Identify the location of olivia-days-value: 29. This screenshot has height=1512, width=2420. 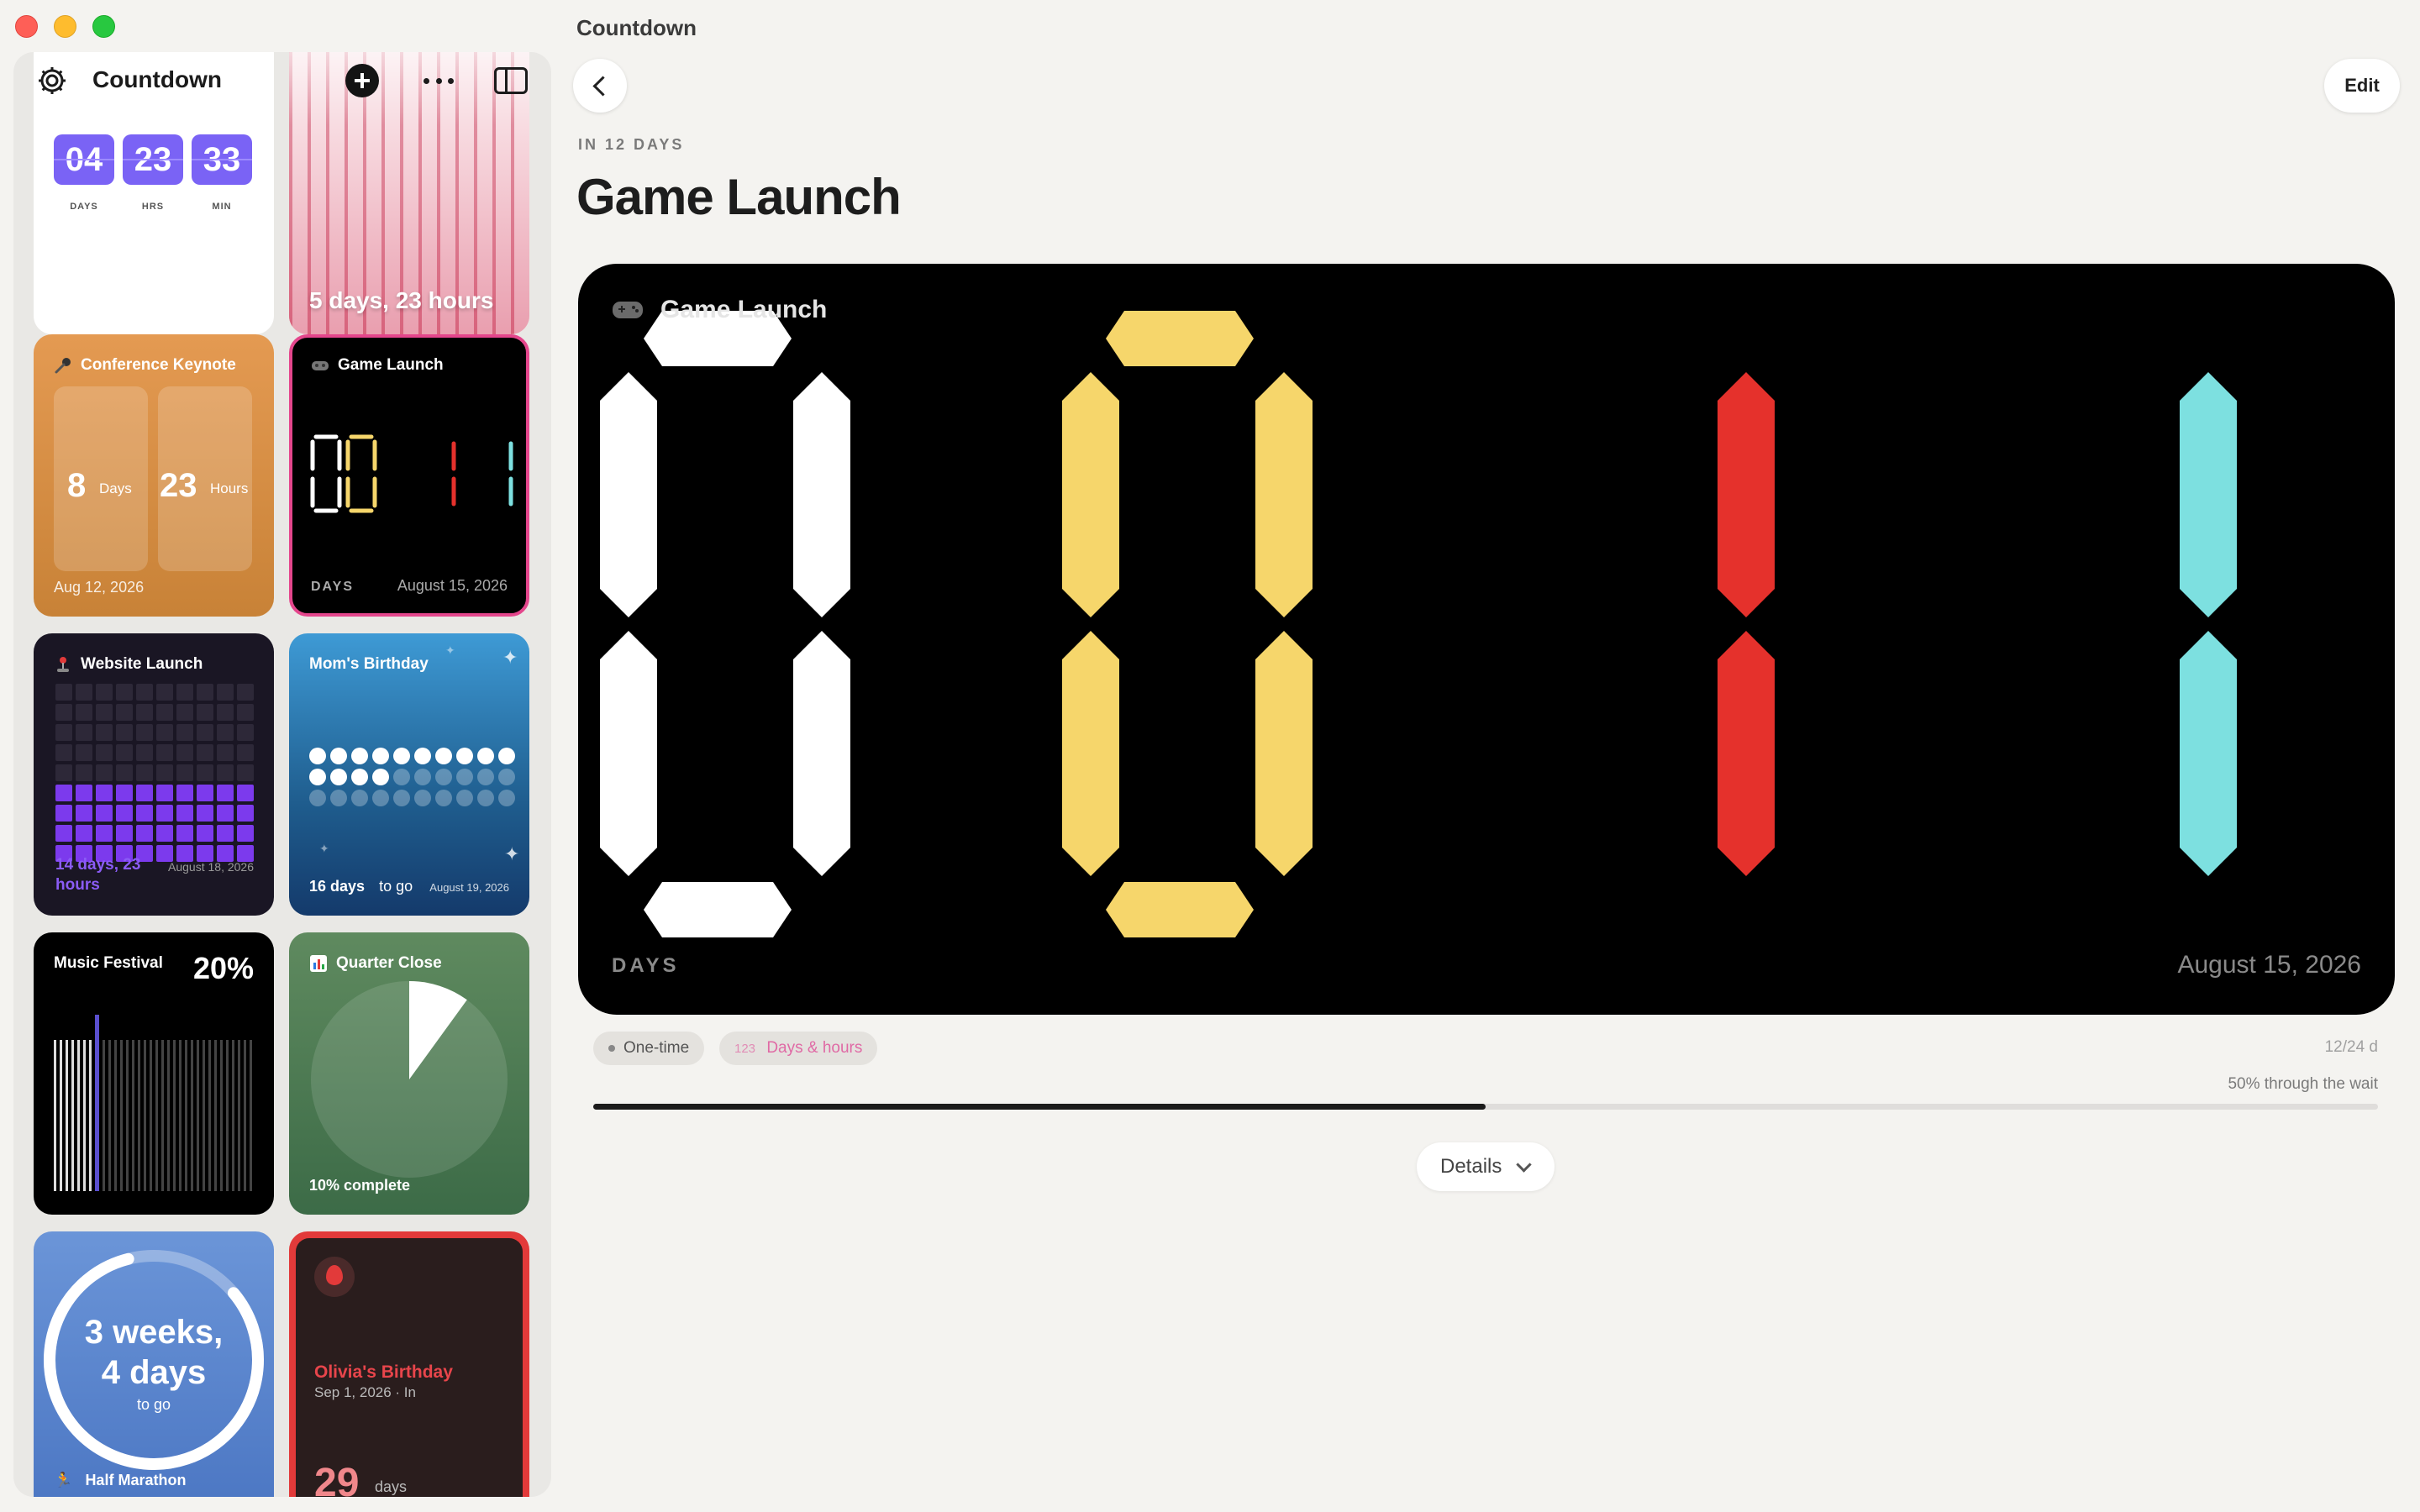
(337, 1479).